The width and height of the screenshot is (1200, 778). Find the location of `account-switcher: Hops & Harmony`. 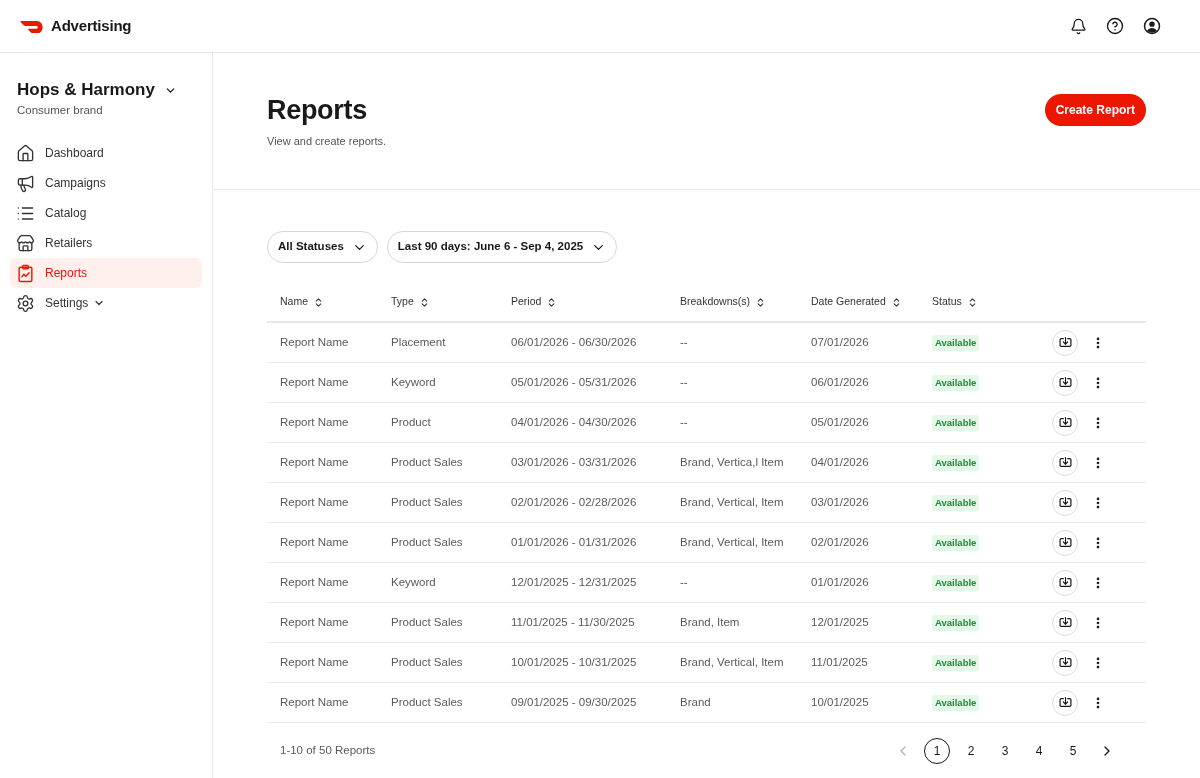

account-switcher: Hops & Harmony is located at coordinates (97, 90).